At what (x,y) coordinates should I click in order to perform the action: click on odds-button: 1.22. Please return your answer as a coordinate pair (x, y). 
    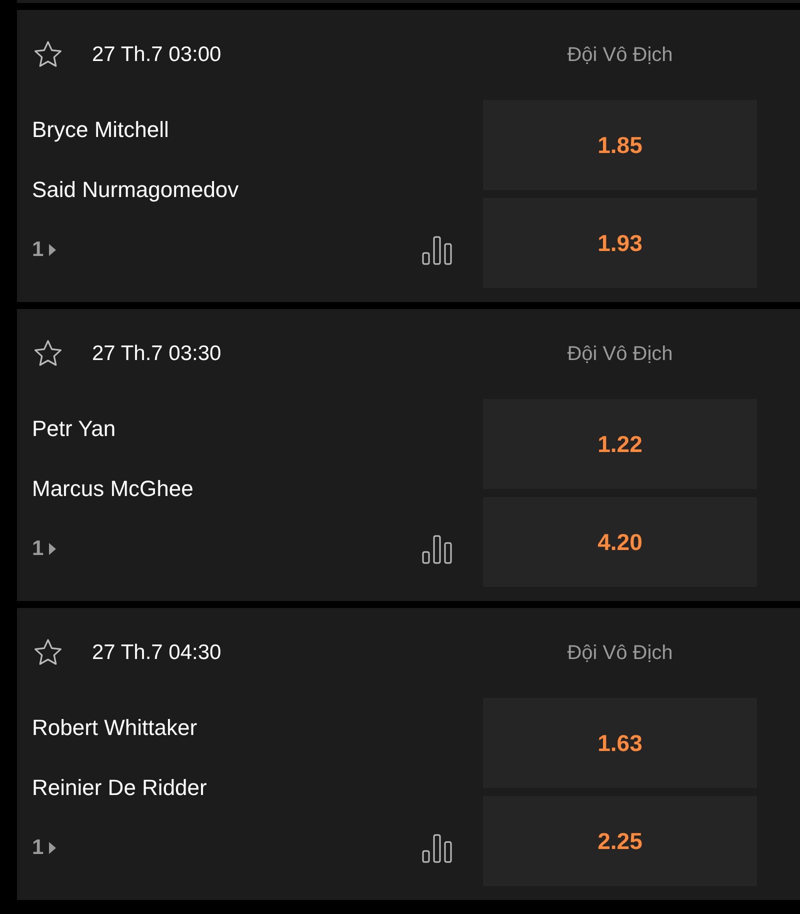
    Looking at the image, I should click on (620, 444).